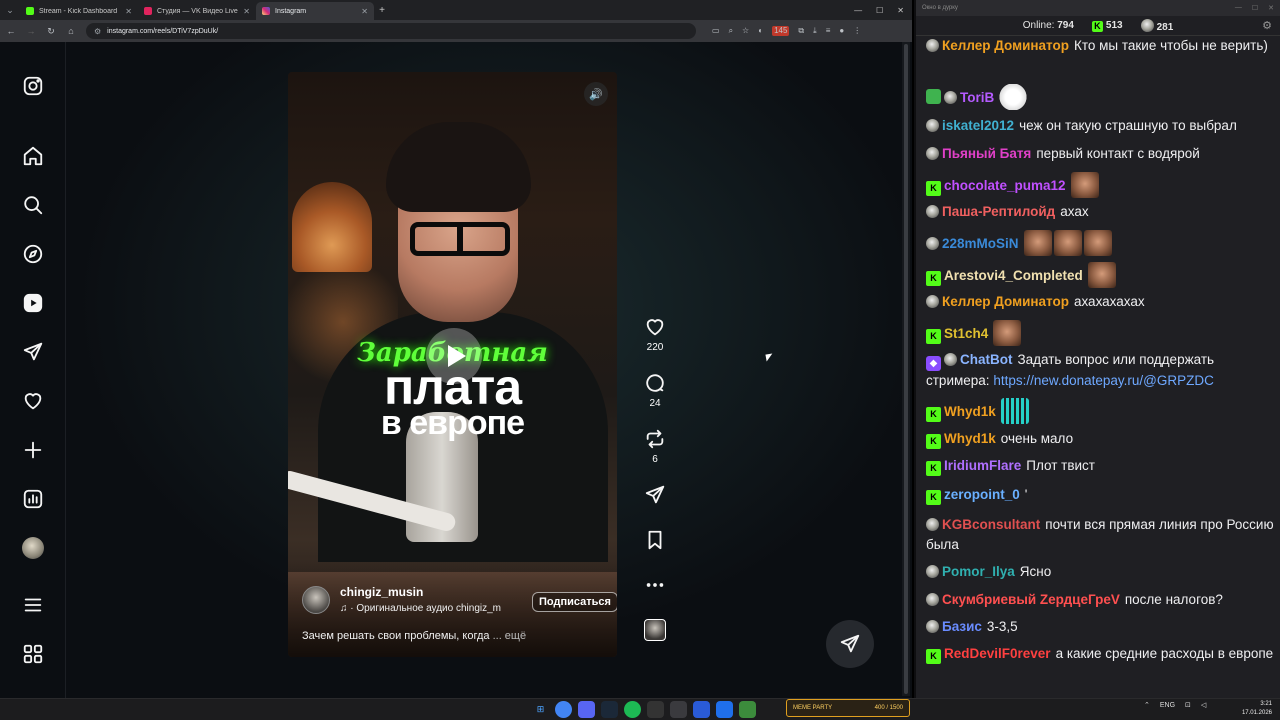 Image resolution: width=1280 pixels, height=720 pixels. I want to click on chat-message: Келлер Доминатор ахахахахах, so click(1101, 302).